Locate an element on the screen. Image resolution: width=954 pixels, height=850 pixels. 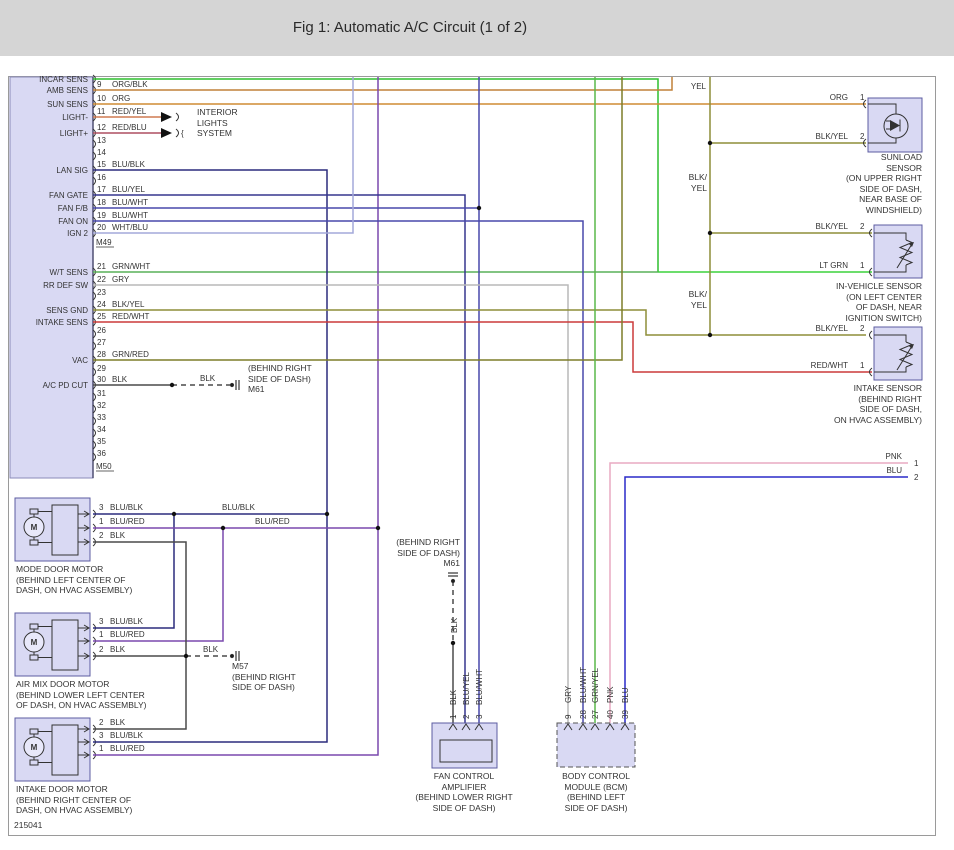
intake-sensor is located at coordinates (896, 353).